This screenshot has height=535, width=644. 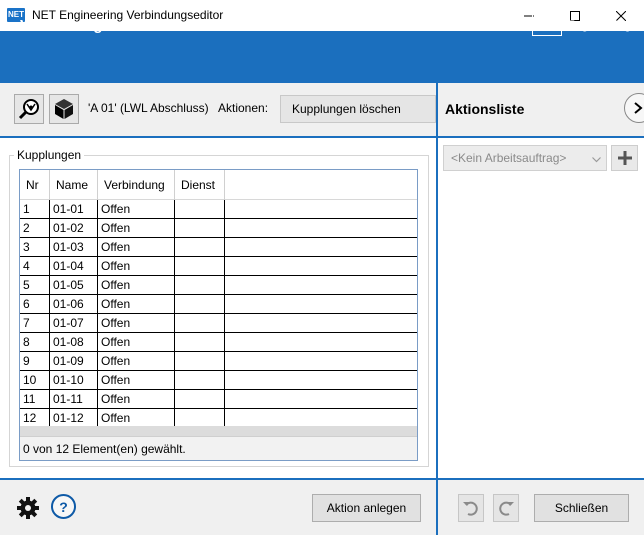 What do you see at coordinates (437, 308) in the screenshot?
I see `panel-divider` at bounding box center [437, 308].